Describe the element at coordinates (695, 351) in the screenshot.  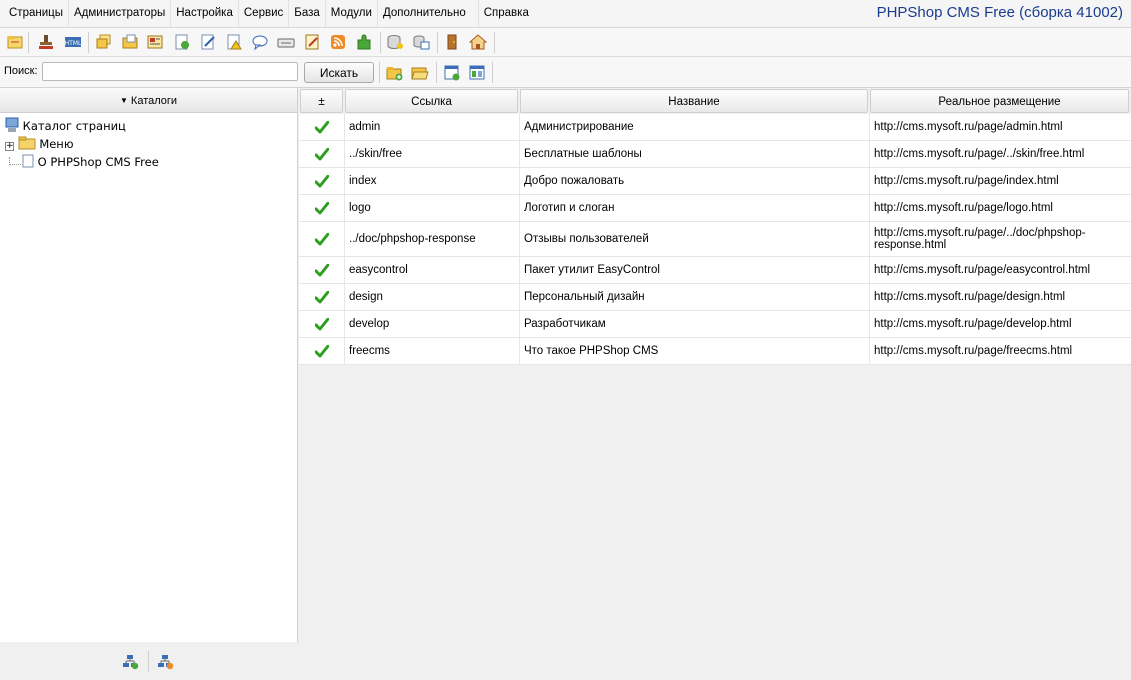
I see `name-cell: Что такое PHPShop CMS` at that location.